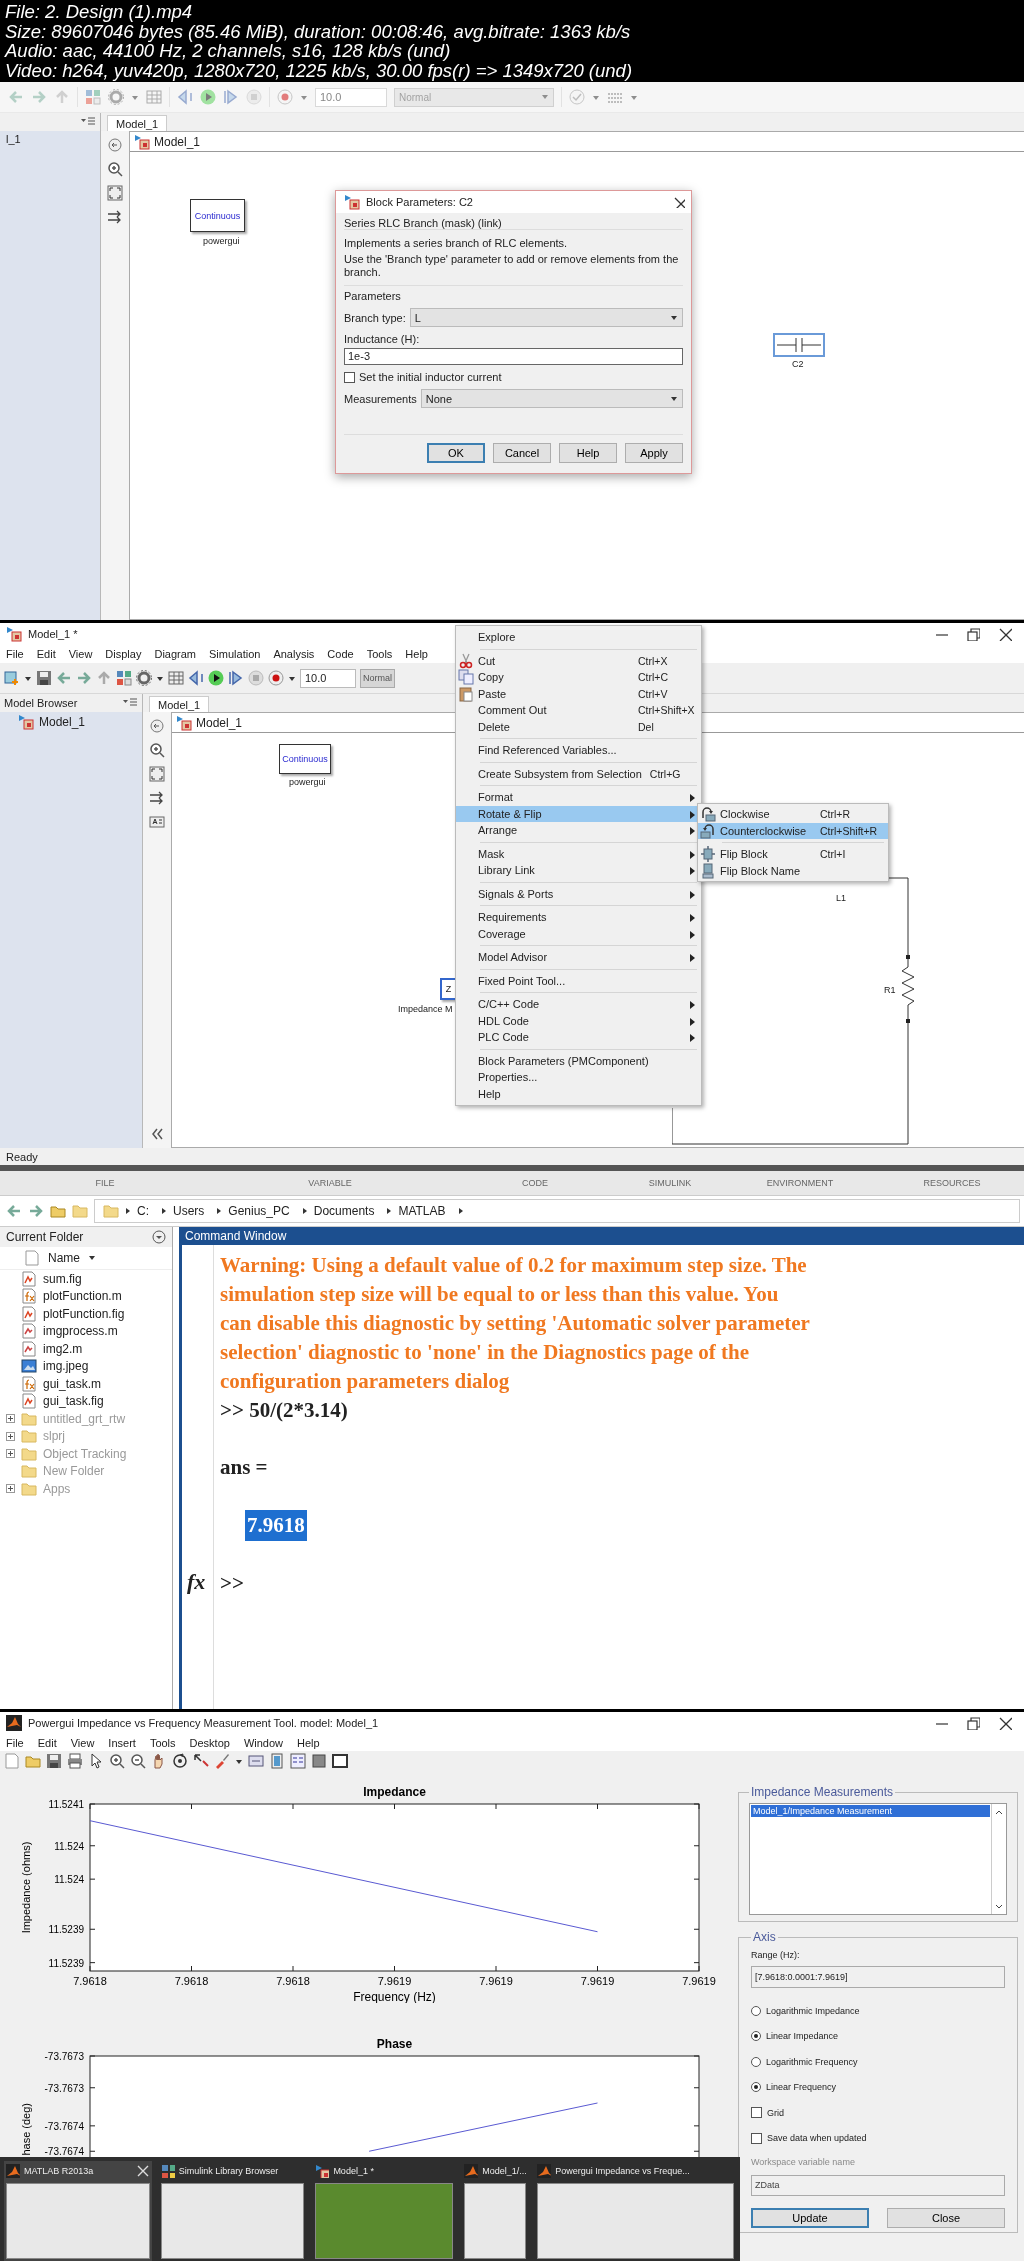 This screenshot has width=1024, height=2261. What do you see at coordinates (578, 1060) in the screenshot?
I see `menu-item: Block Parameters (PMComponent)` at bounding box center [578, 1060].